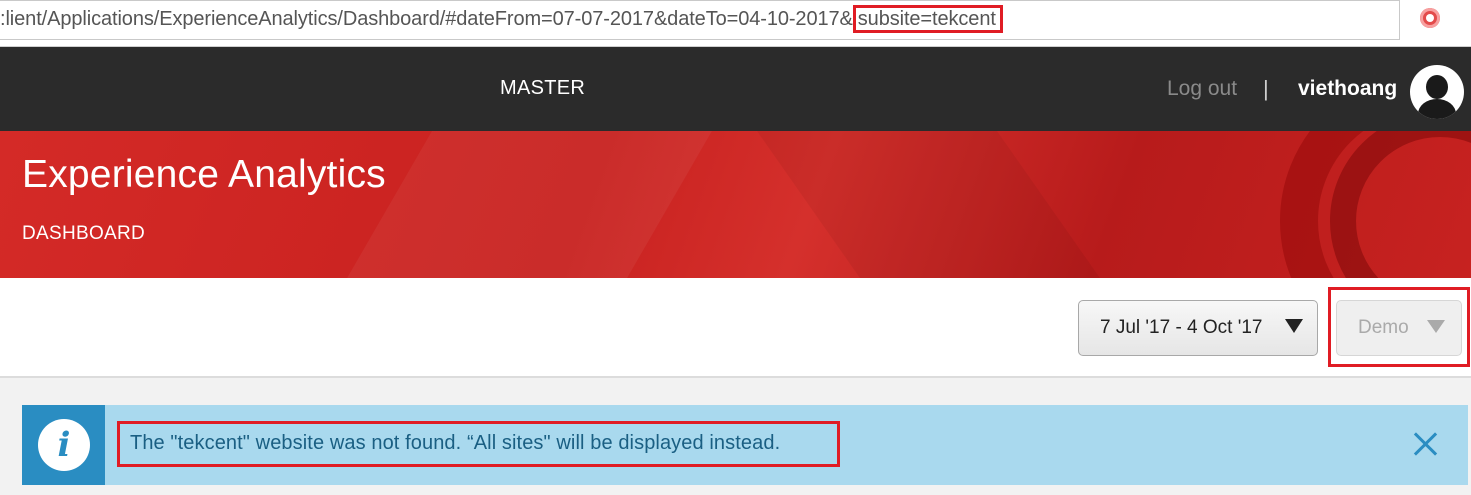 This screenshot has height=495, width=1471. I want to click on site-selector-dropdown: Demo, so click(1399, 328).